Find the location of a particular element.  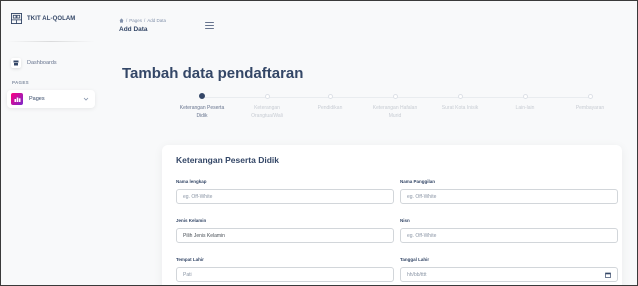

field-nama-lengkap: Nama lengkap eg. Off-White is located at coordinates (285, 191).